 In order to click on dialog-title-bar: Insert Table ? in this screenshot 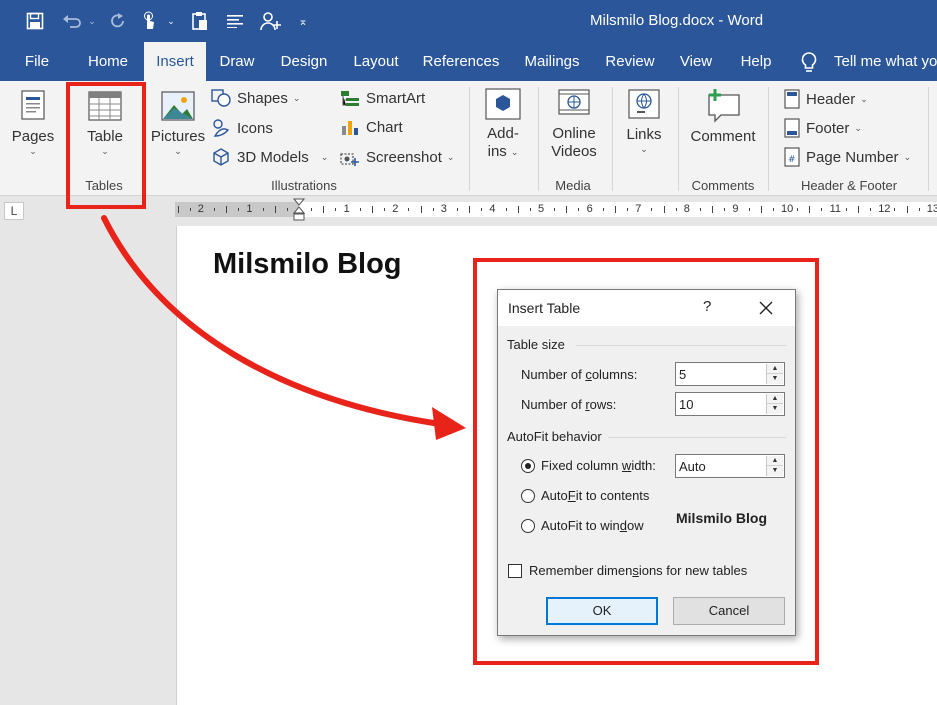, I will do `click(646, 308)`.